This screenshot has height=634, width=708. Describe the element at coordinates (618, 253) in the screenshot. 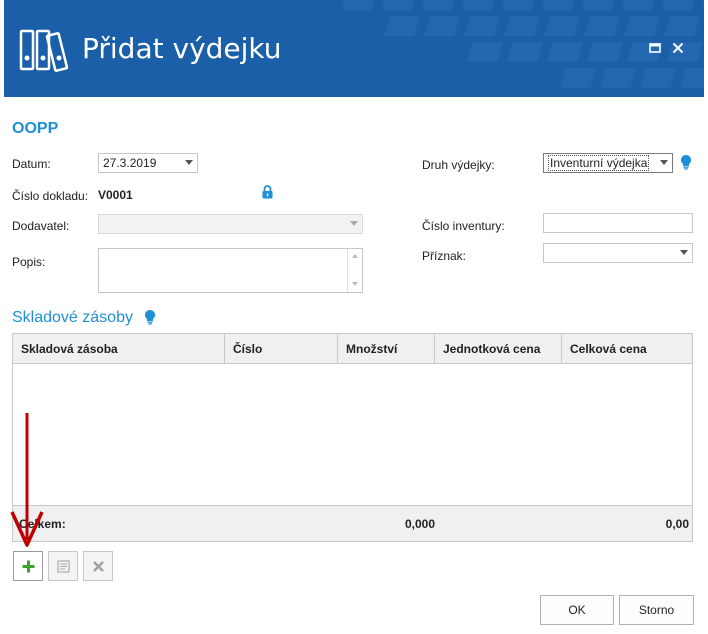

I see `priznak-select` at that location.